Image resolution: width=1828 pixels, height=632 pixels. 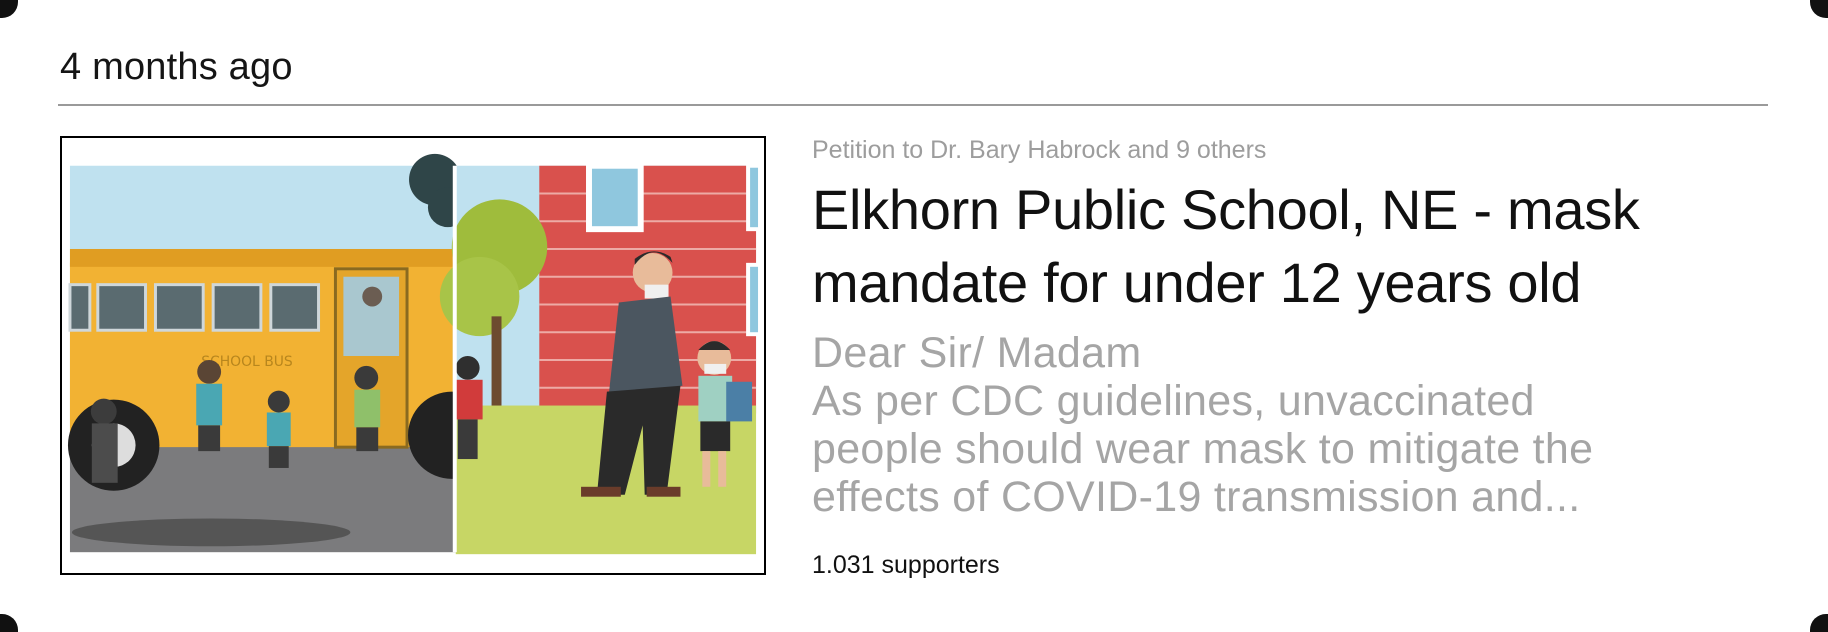 I want to click on excerpt-line: Dear Sir/ Madam, so click(x=977, y=353).